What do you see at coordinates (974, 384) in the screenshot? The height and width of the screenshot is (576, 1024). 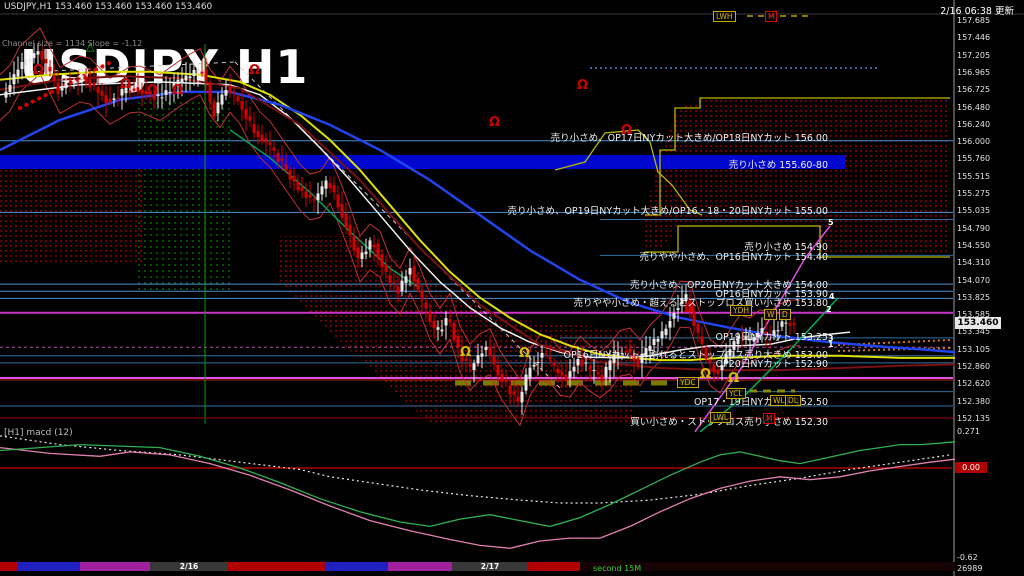 I see `price-axis-label: 152.620` at bounding box center [974, 384].